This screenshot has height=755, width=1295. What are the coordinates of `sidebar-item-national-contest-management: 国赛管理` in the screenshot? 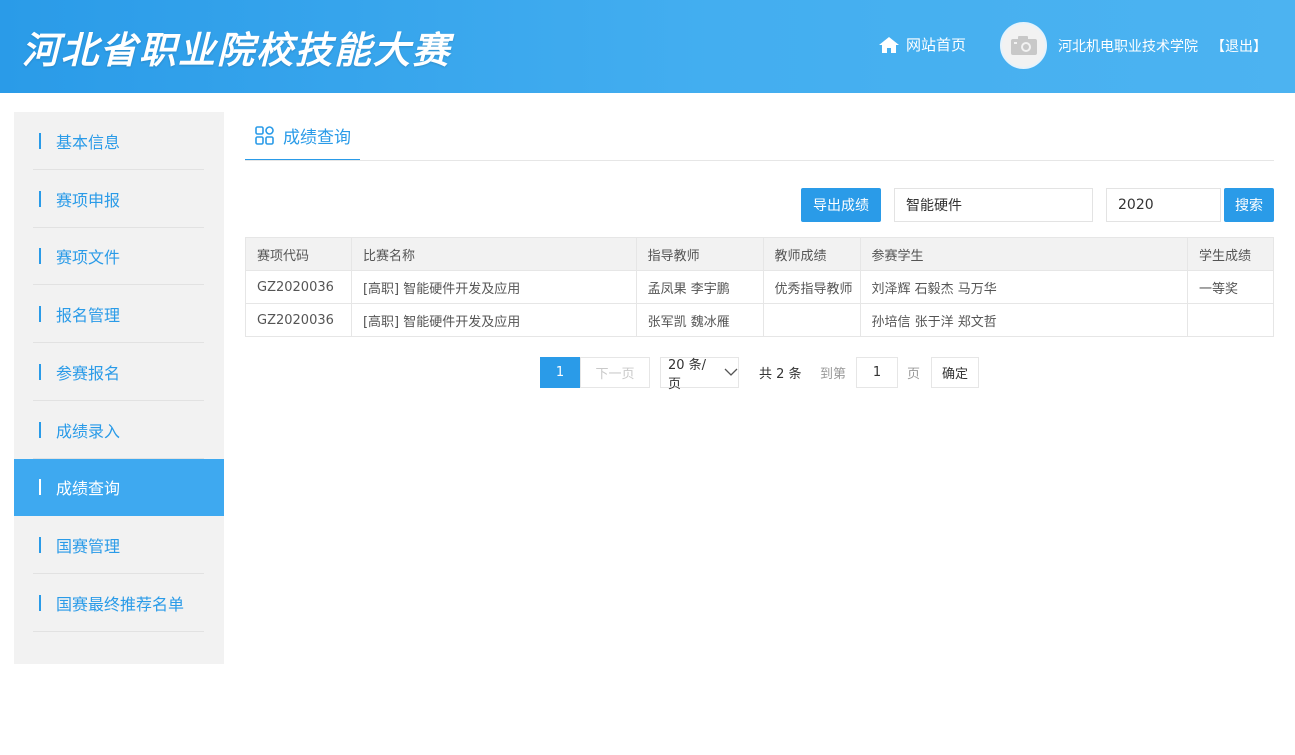 It's located at (119, 545).